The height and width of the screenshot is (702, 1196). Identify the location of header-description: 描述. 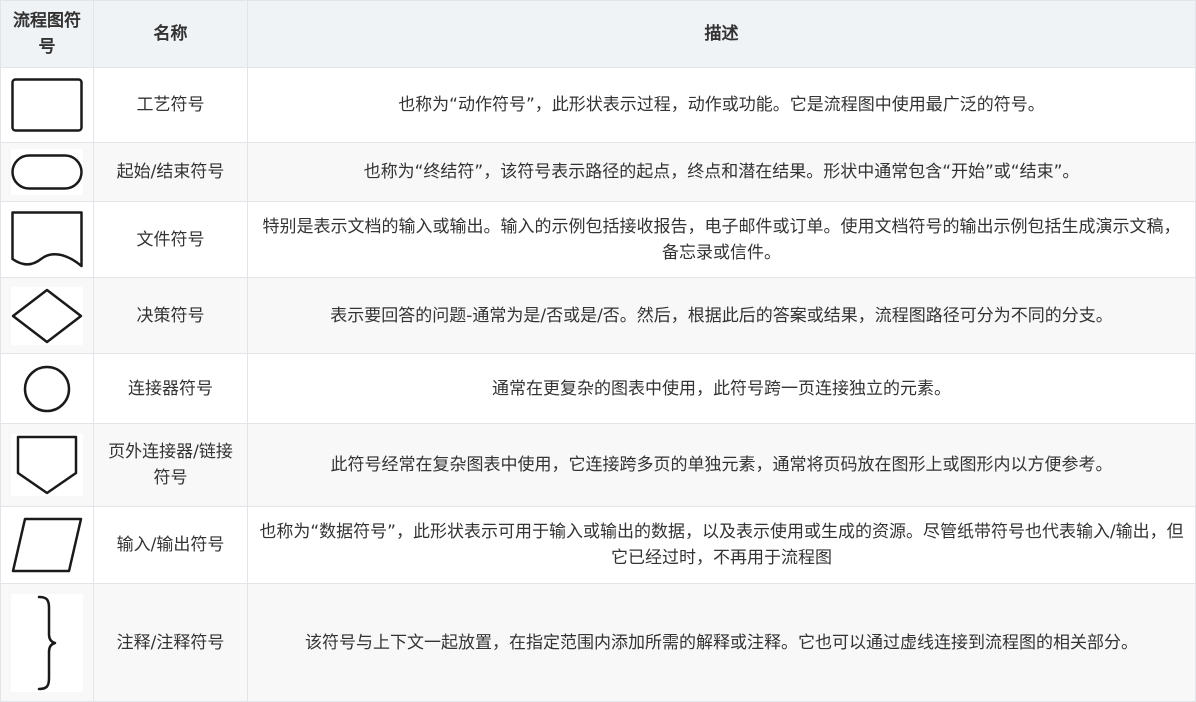
(721, 34).